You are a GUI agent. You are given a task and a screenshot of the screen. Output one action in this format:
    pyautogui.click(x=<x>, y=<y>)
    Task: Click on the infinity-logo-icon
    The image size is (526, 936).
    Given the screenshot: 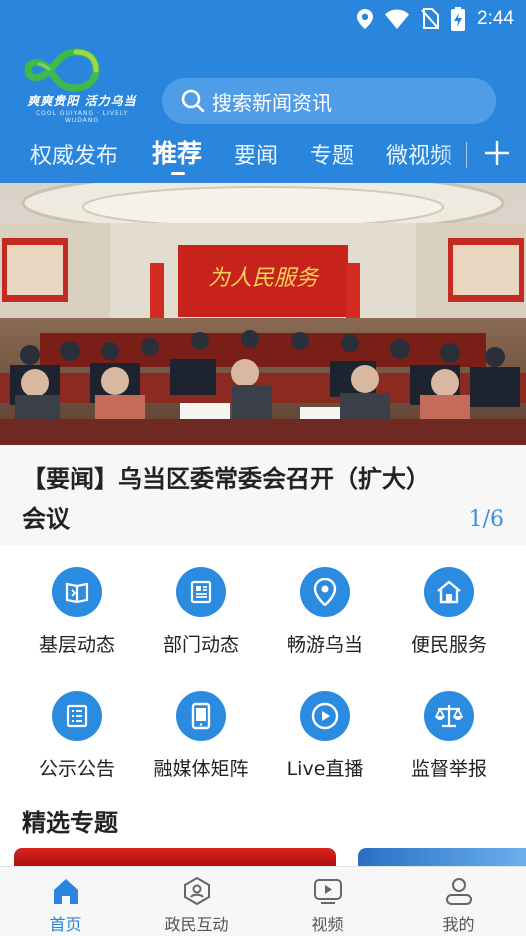 What is the action you would take?
    pyautogui.click(x=62, y=70)
    